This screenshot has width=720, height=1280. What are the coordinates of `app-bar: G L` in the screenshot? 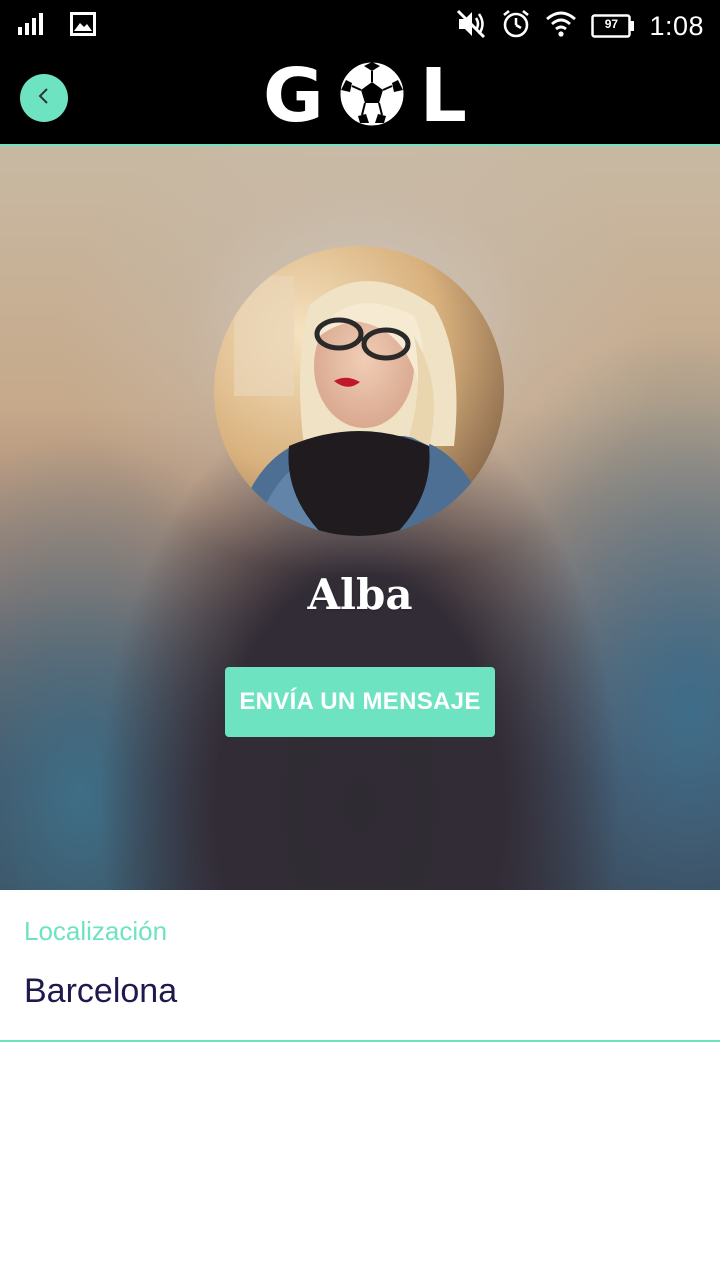 It's located at (360, 99).